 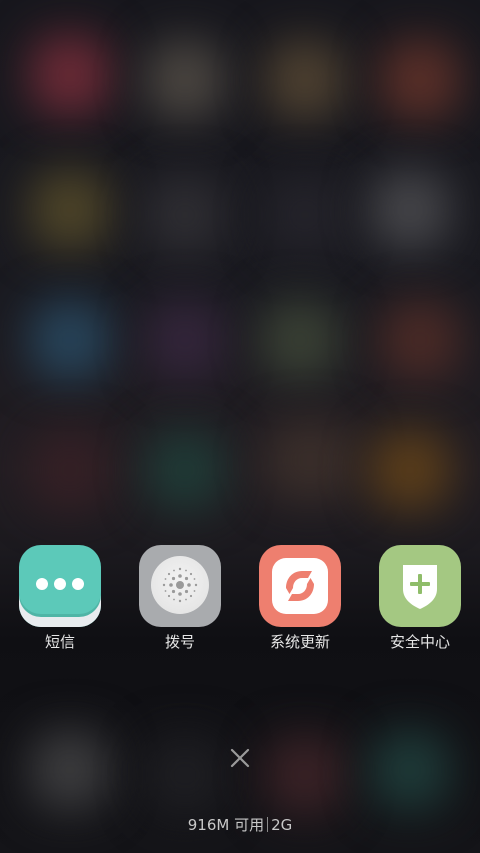 I want to click on close-x-icon, so click(x=240, y=758).